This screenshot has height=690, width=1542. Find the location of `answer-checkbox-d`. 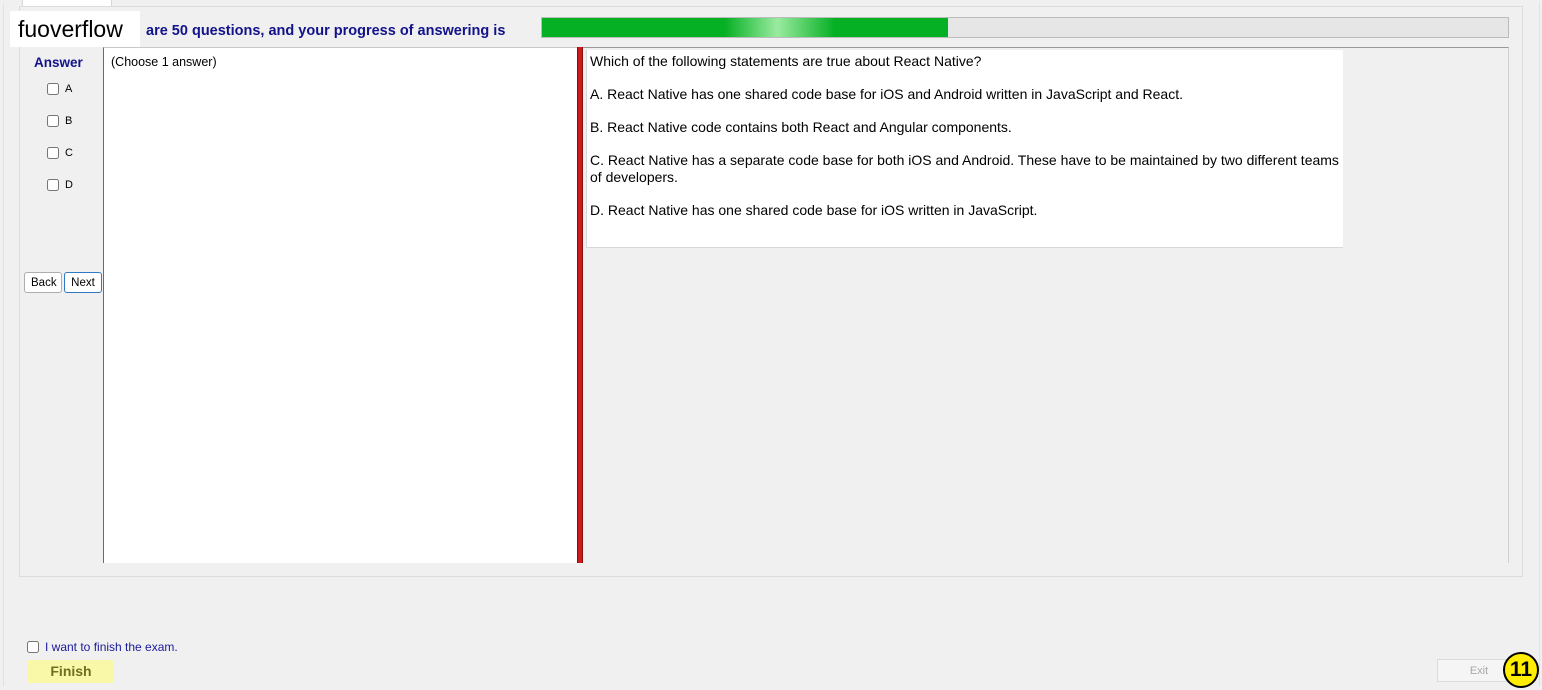

answer-checkbox-d is located at coordinates (53, 185).